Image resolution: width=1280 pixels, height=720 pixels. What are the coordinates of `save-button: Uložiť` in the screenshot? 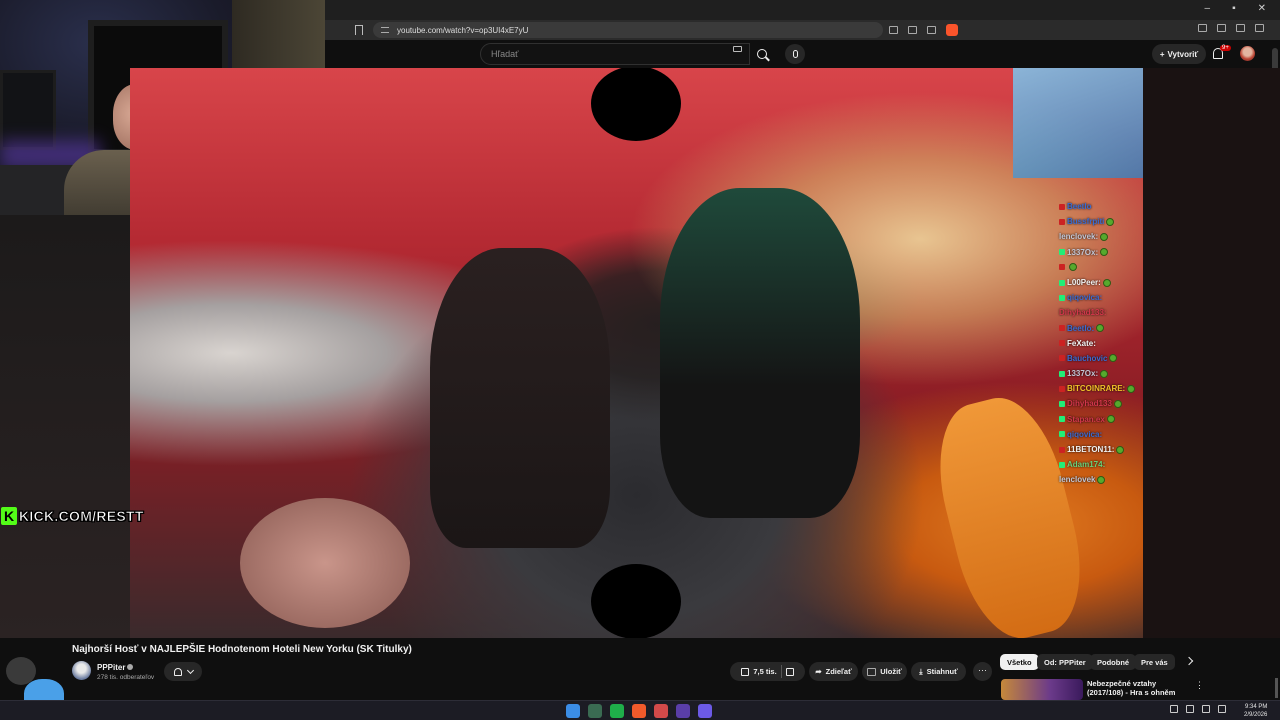 It's located at (884, 671).